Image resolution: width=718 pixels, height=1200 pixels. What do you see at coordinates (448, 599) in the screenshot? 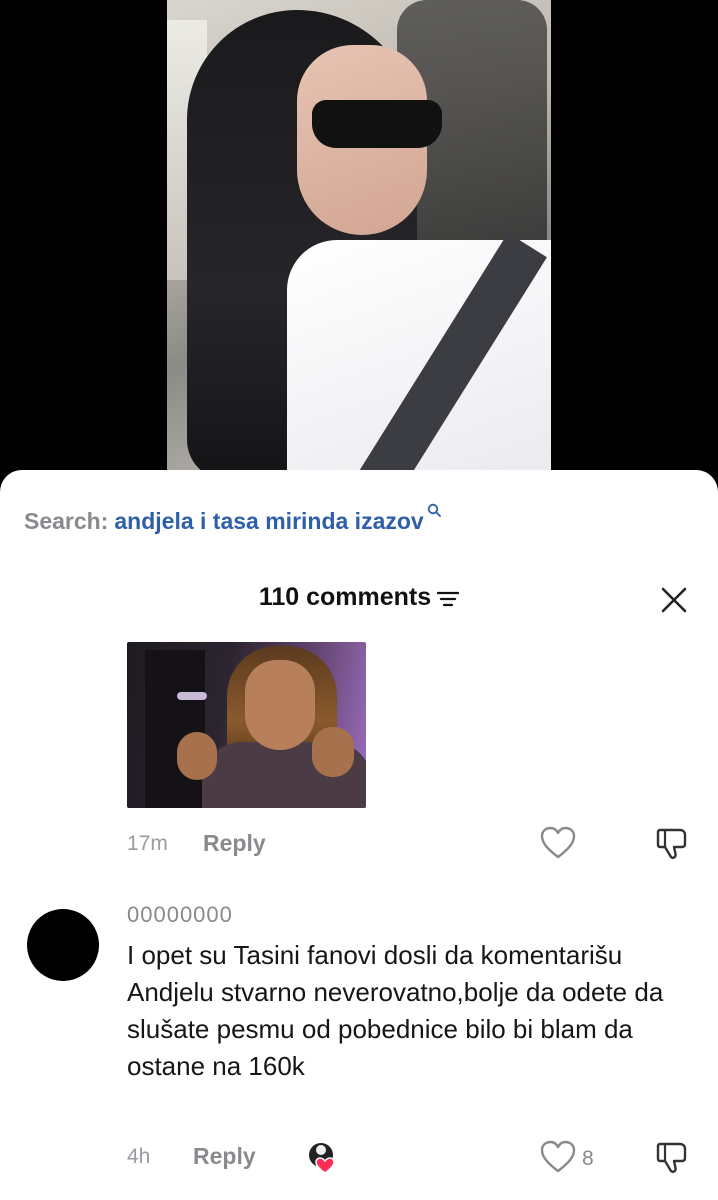
I see `sort-filter-icon` at bounding box center [448, 599].